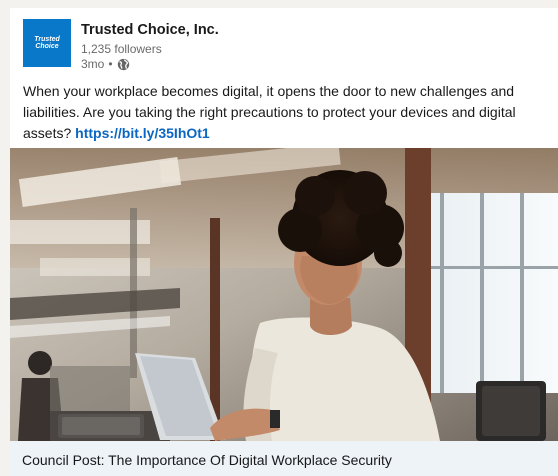 This screenshot has width=558, height=476. I want to click on company-name-link: Trusted Choice, Inc., so click(150, 30).